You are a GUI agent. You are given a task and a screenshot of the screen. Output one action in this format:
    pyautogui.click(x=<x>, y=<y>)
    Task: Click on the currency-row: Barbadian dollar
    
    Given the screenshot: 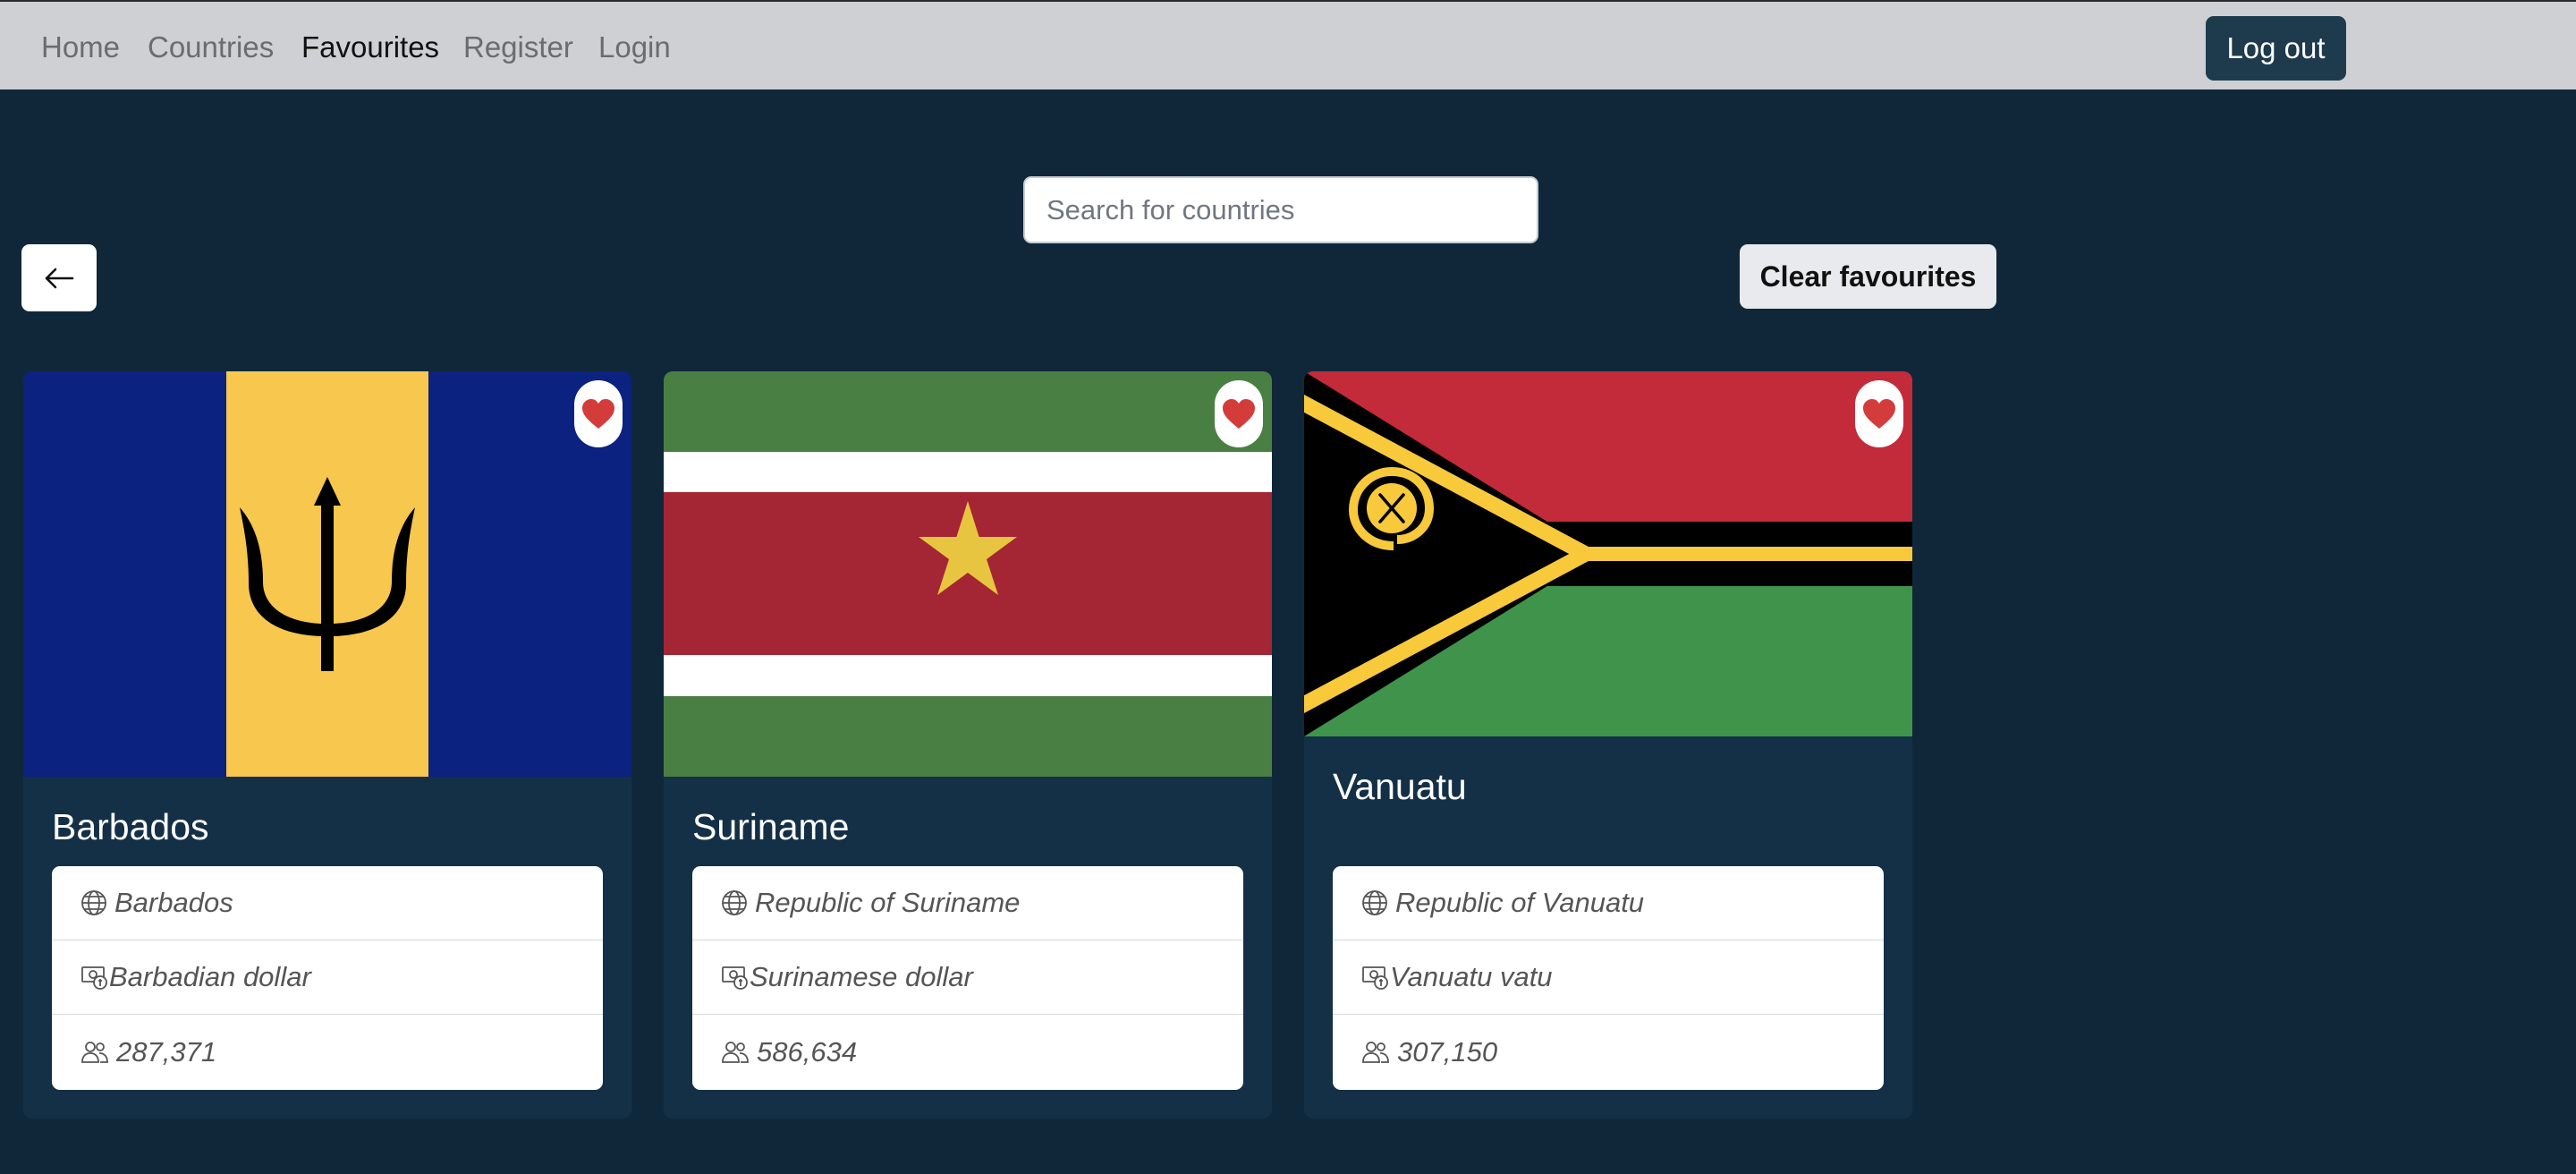 What is the action you would take?
    pyautogui.click(x=327, y=977)
    